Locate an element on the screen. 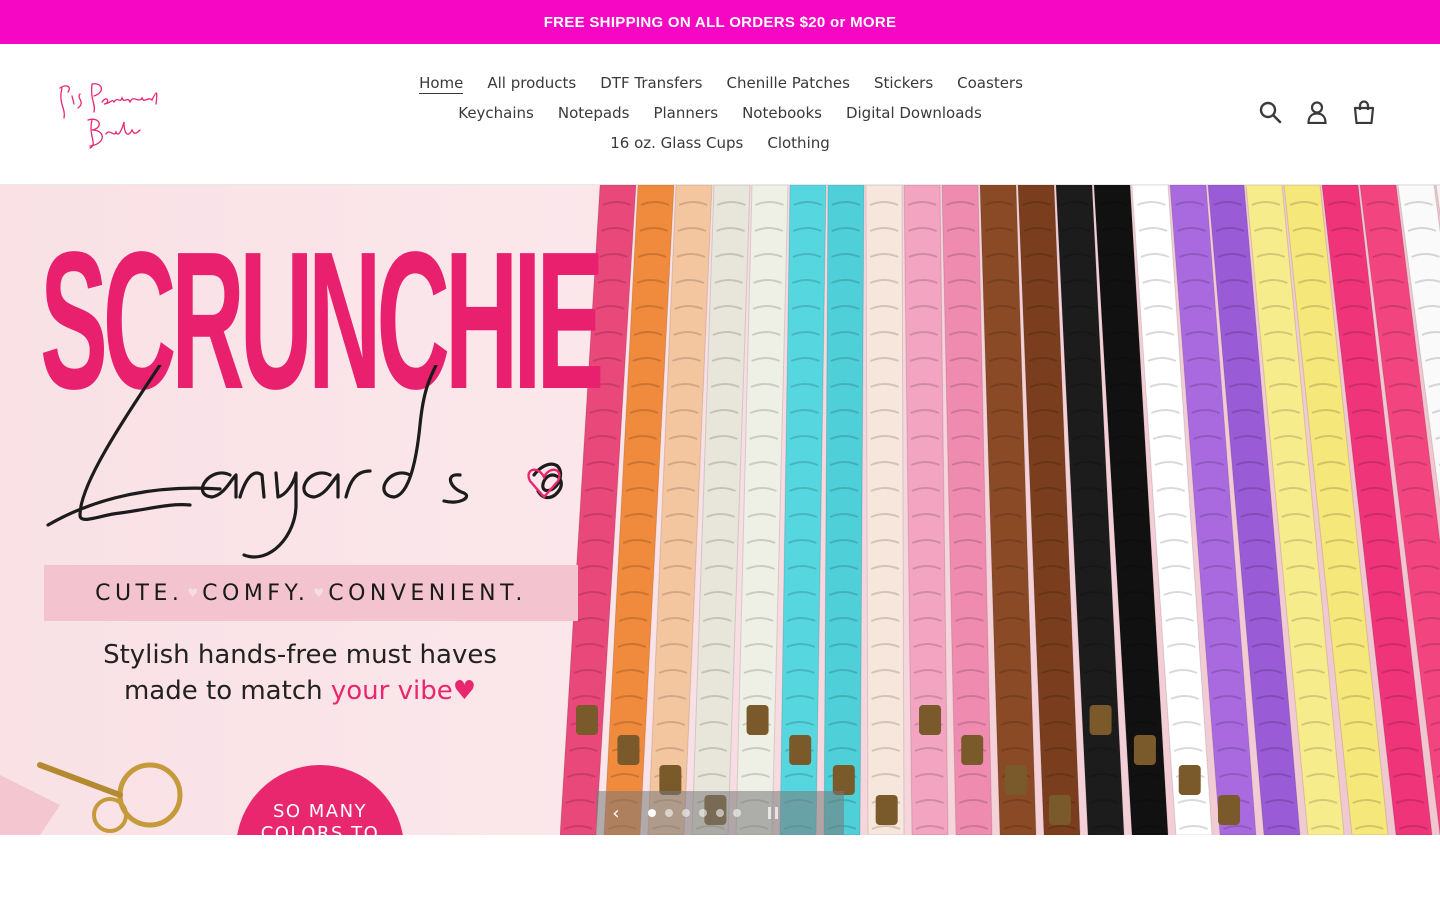 Image resolution: width=1440 pixels, height=900 pixels. search-icon is located at coordinates (1270, 112).